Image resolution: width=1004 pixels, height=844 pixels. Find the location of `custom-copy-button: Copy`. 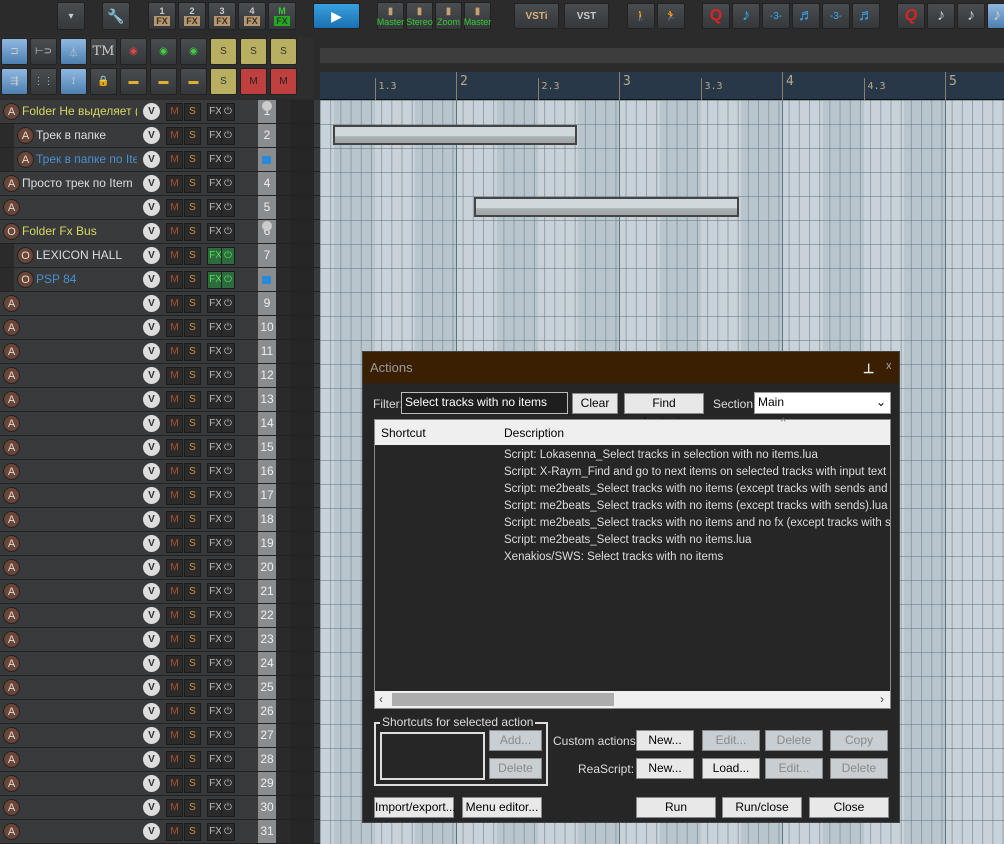

custom-copy-button: Copy is located at coordinates (859, 740).